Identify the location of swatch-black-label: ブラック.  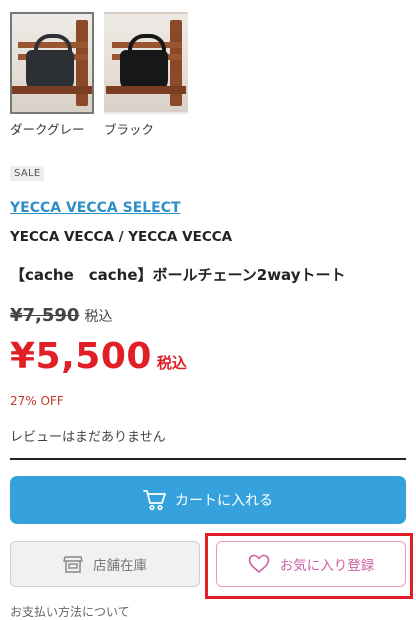
(129, 129).